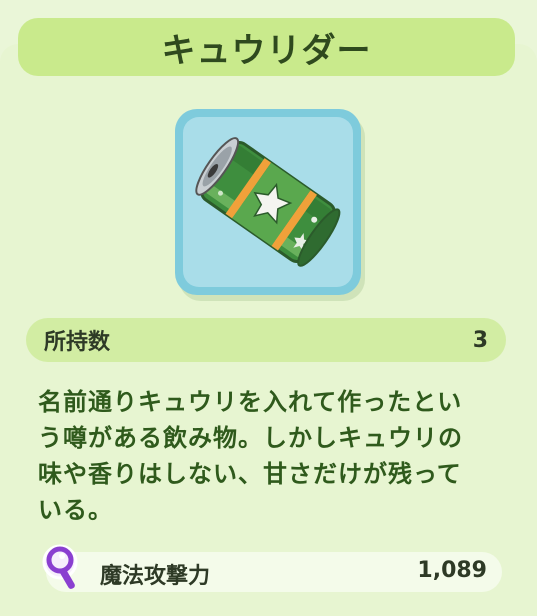 This screenshot has height=616, width=537. Describe the element at coordinates (75, 510) in the screenshot. I see `description-line: いる。` at that location.